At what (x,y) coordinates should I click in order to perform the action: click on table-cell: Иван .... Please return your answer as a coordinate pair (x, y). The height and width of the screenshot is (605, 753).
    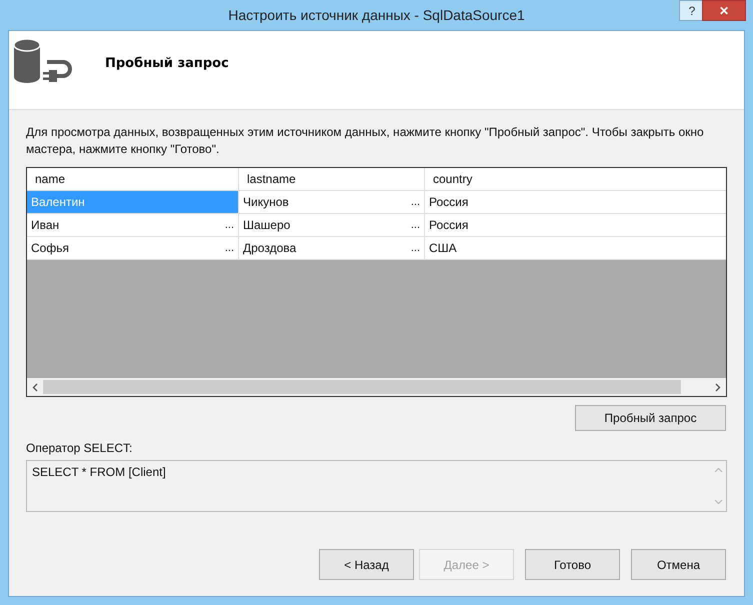
    Looking at the image, I should click on (133, 225).